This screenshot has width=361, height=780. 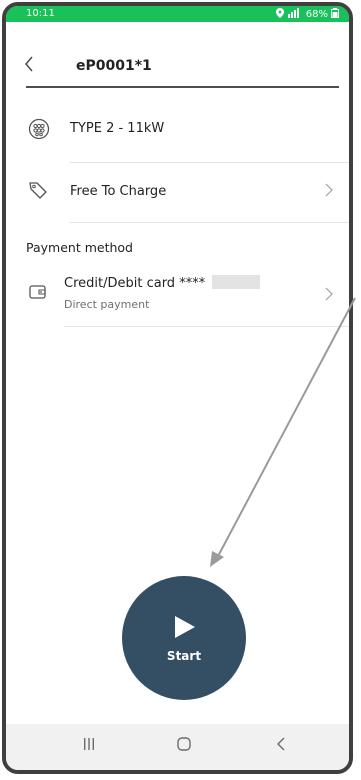 I want to click on system-nav-bar, so click(x=177, y=747).